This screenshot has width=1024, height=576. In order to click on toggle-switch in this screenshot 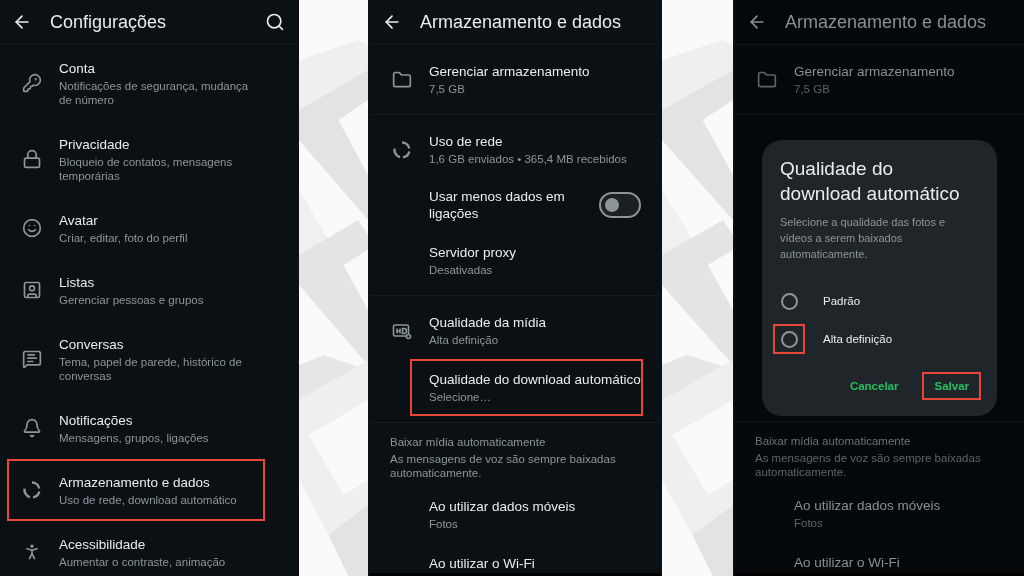, I will do `click(620, 205)`.